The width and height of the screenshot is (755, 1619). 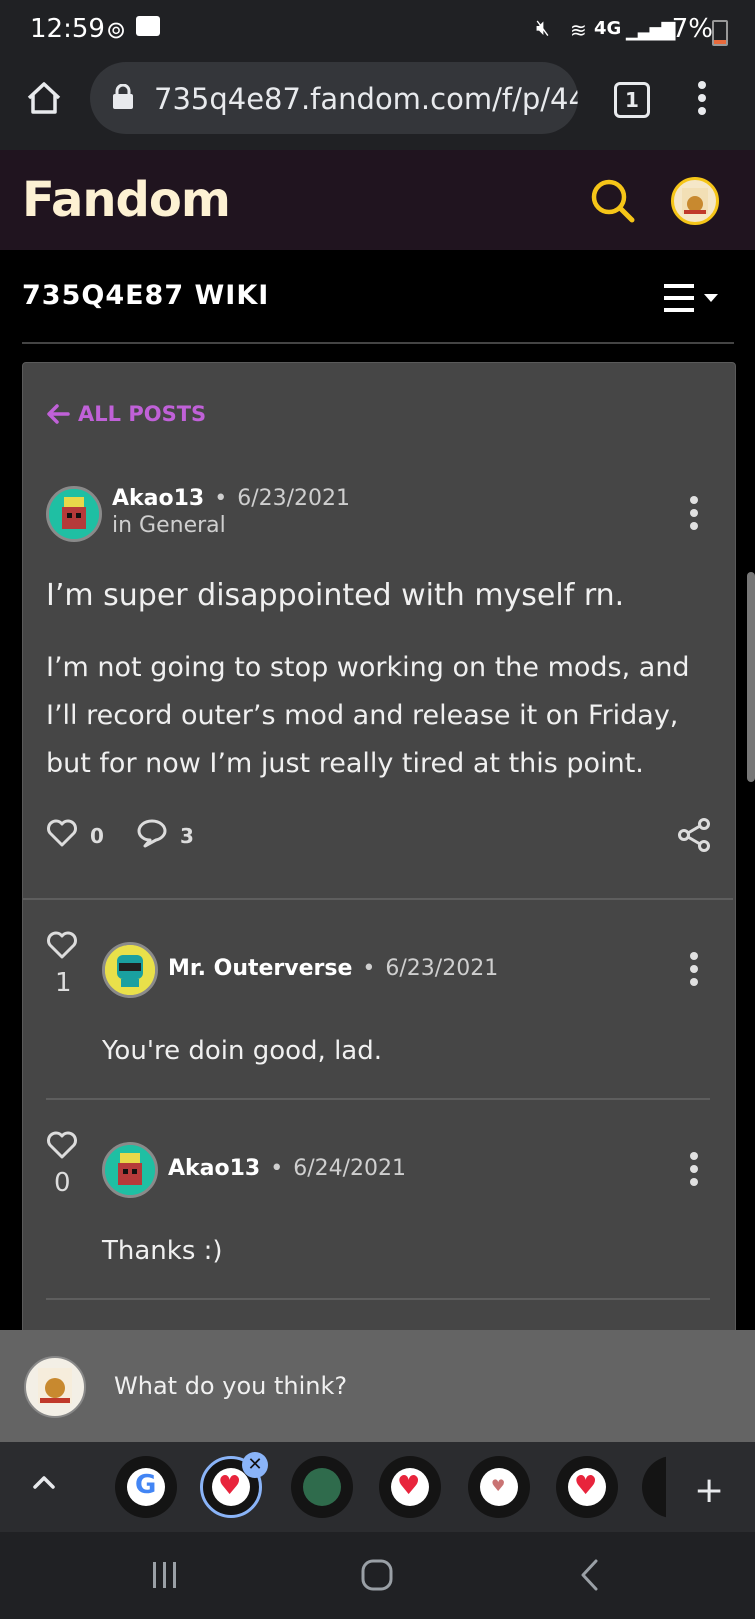 What do you see at coordinates (720, 33) in the screenshot?
I see `battery-icon` at bounding box center [720, 33].